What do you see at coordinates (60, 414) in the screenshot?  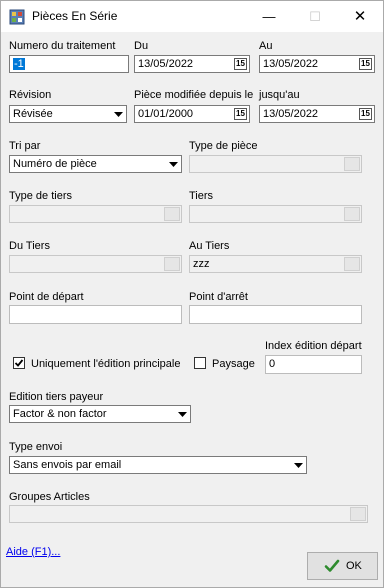 I see `edition-tiers-payeur-value: Factor & non factor` at bounding box center [60, 414].